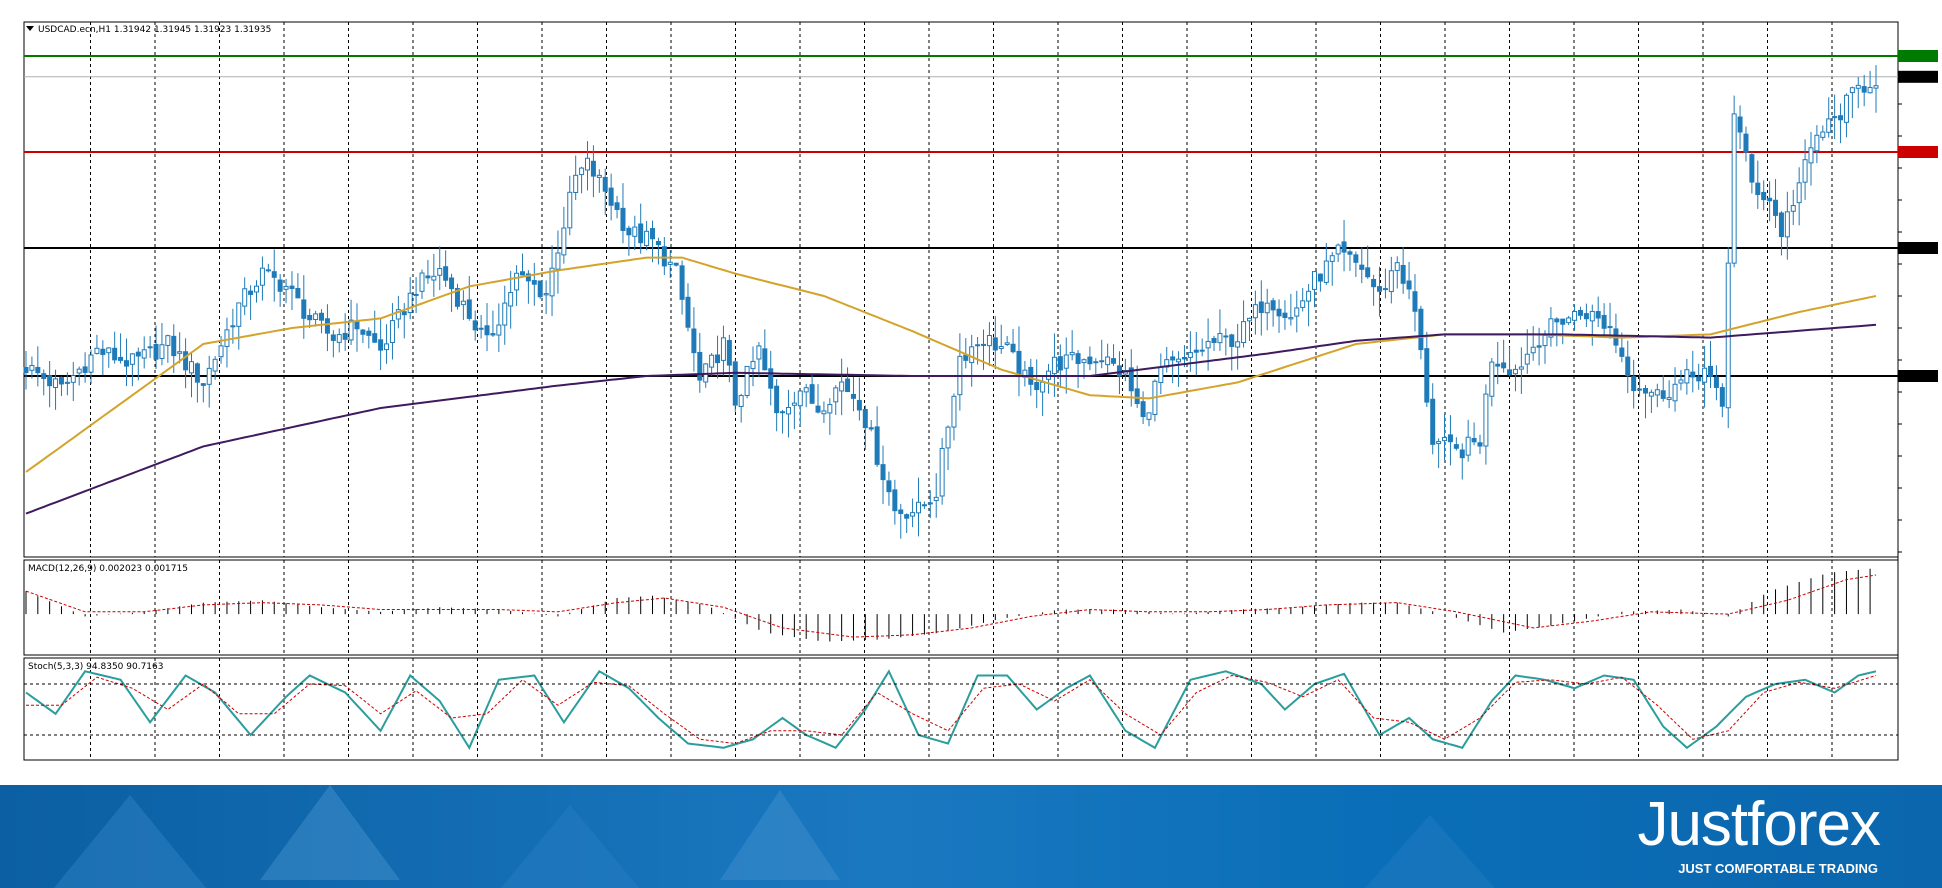  What do you see at coordinates (971, 836) in the screenshot?
I see `brand-banner: Justforex JUST COMFORTABLE TRADING` at bounding box center [971, 836].